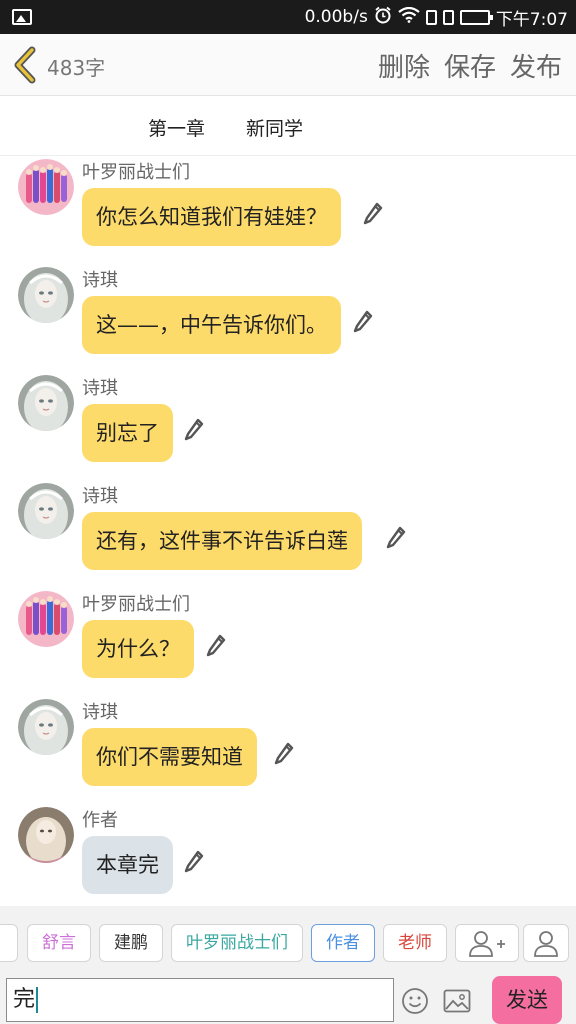  I want to click on author-avatar, so click(46, 835).